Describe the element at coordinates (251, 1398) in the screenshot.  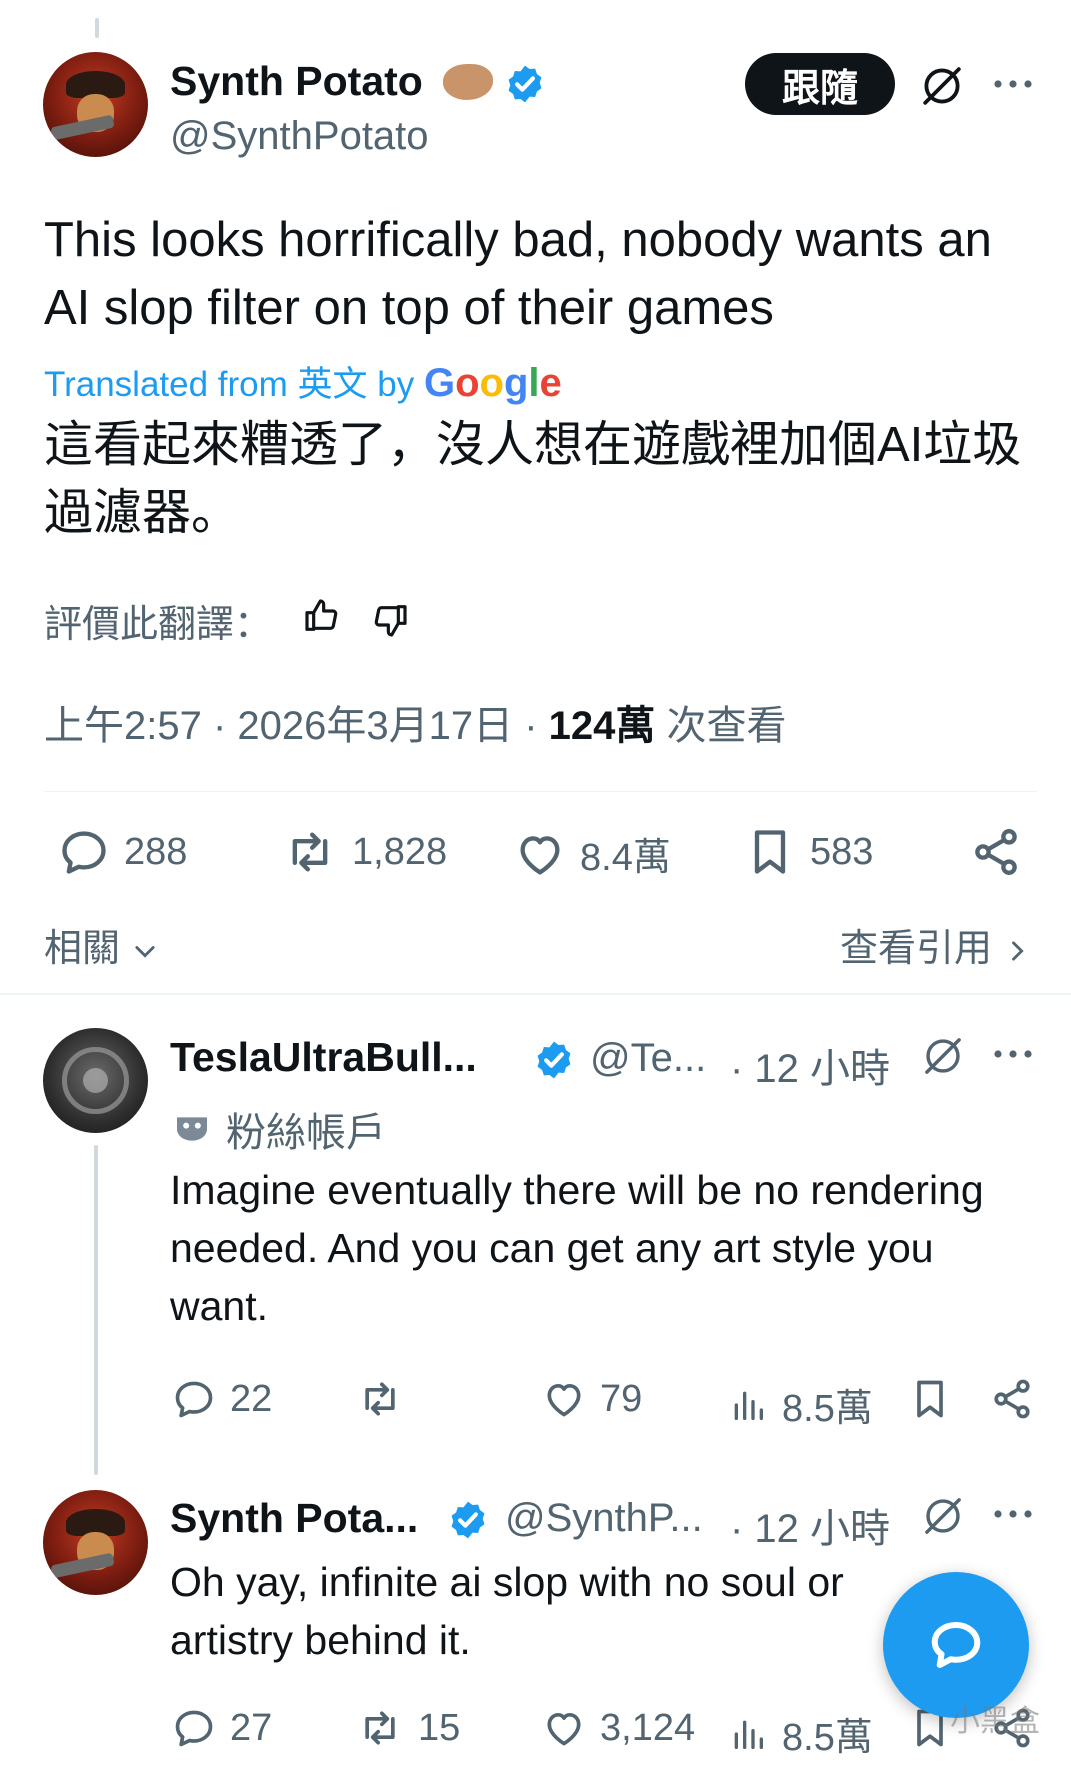
I see `reply-count: 22` at that location.